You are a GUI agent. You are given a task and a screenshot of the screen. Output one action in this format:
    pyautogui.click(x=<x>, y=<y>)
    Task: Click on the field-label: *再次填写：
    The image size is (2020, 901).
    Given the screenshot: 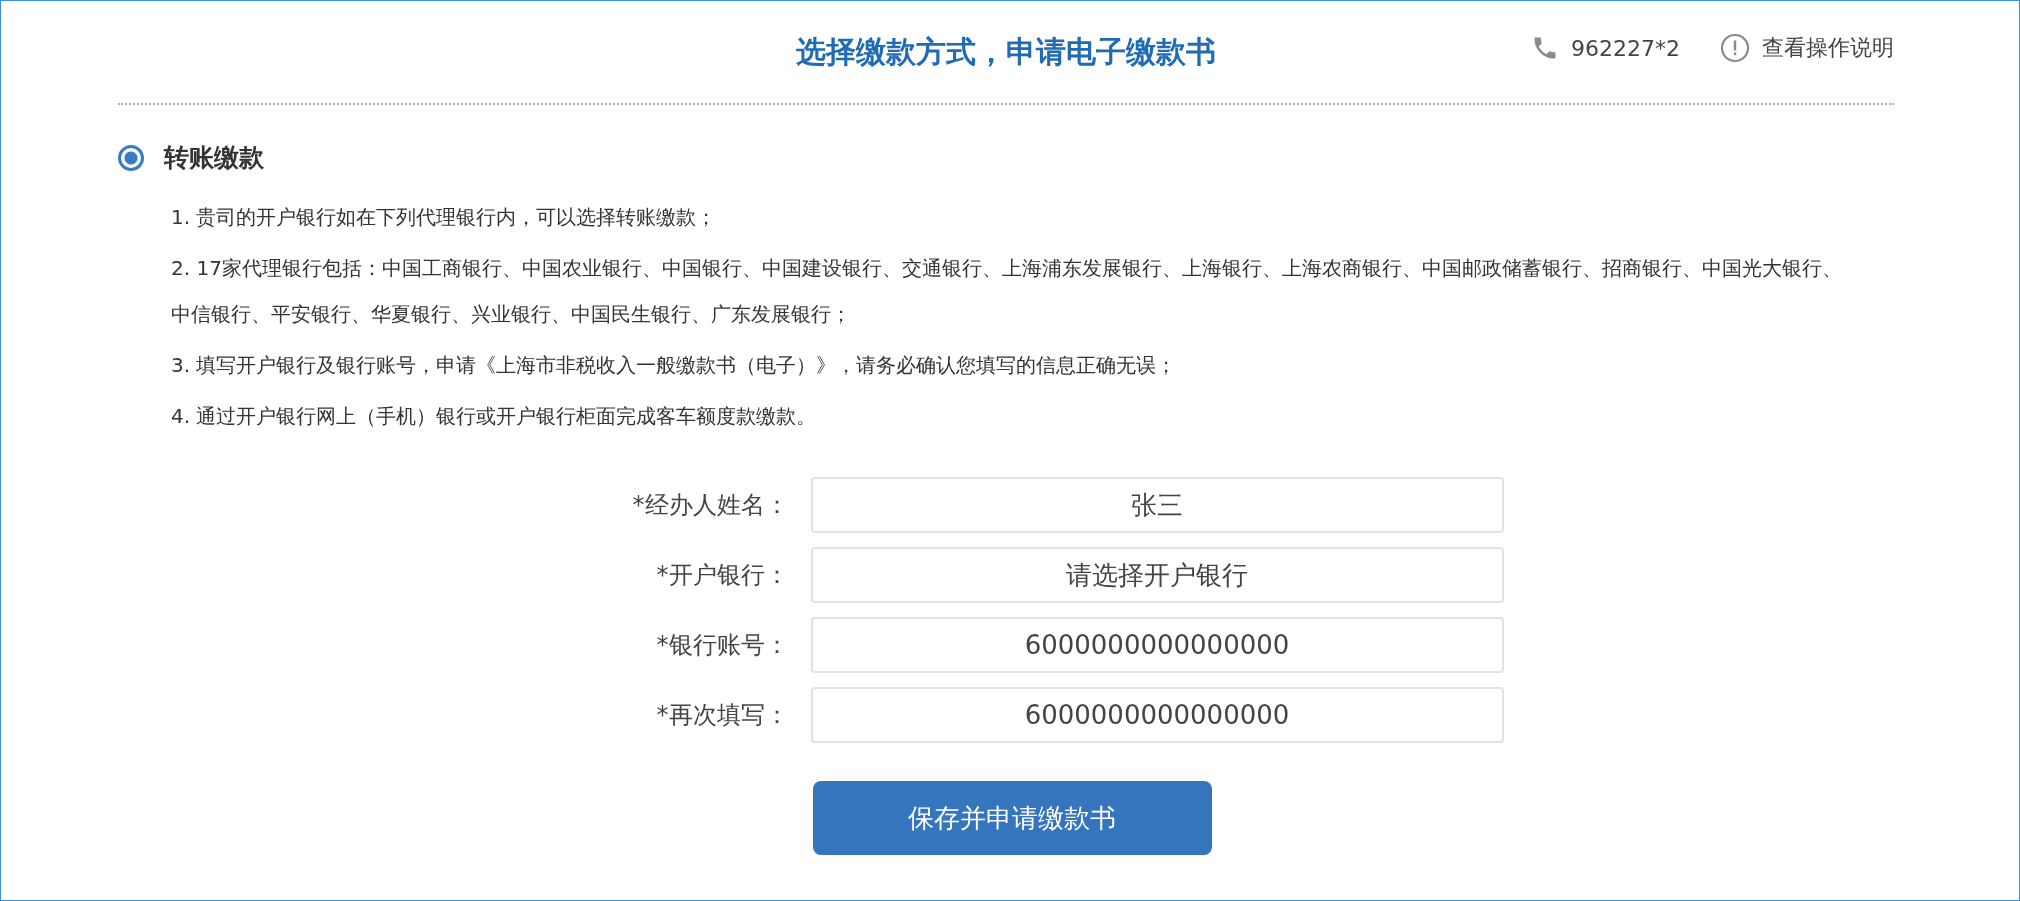 What is the action you would take?
    pyautogui.click(x=722, y=715)
    